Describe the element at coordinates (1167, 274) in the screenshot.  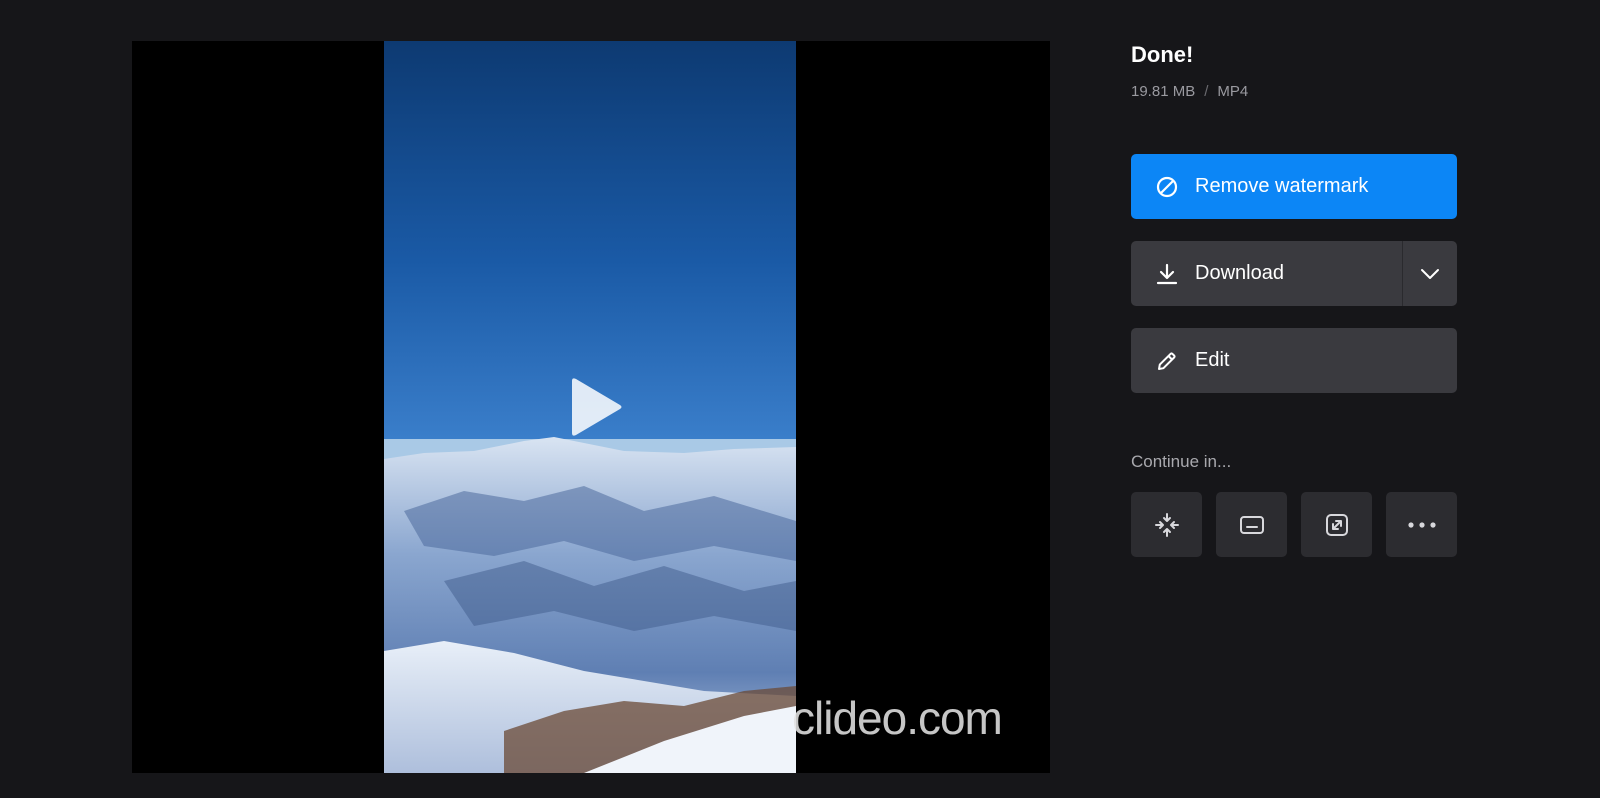
I see `download-icon` at that location.